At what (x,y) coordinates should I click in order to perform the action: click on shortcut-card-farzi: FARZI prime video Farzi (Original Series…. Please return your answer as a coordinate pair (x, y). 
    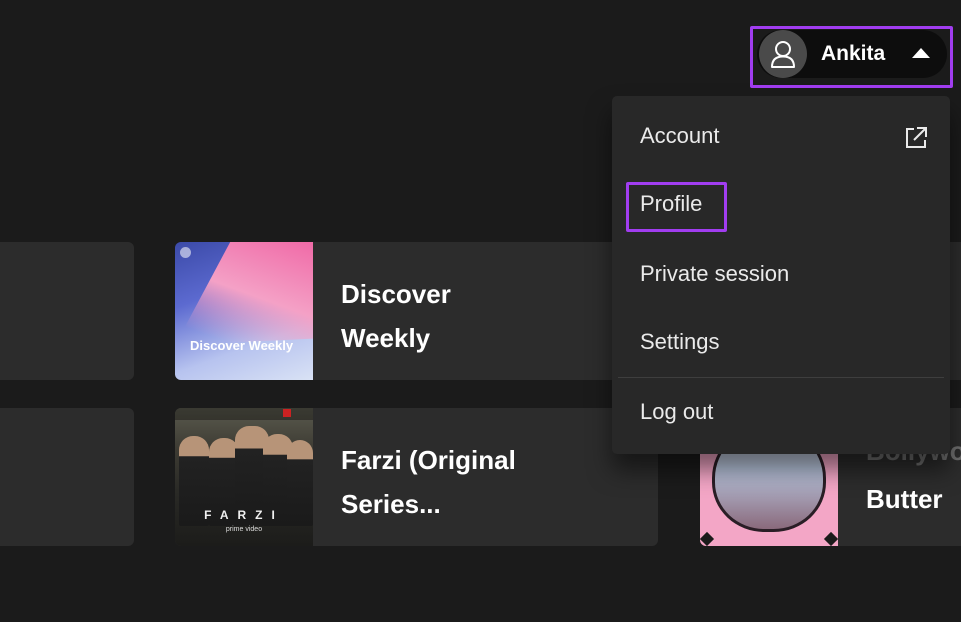
    Looking at the image, I should click on (416, 477).